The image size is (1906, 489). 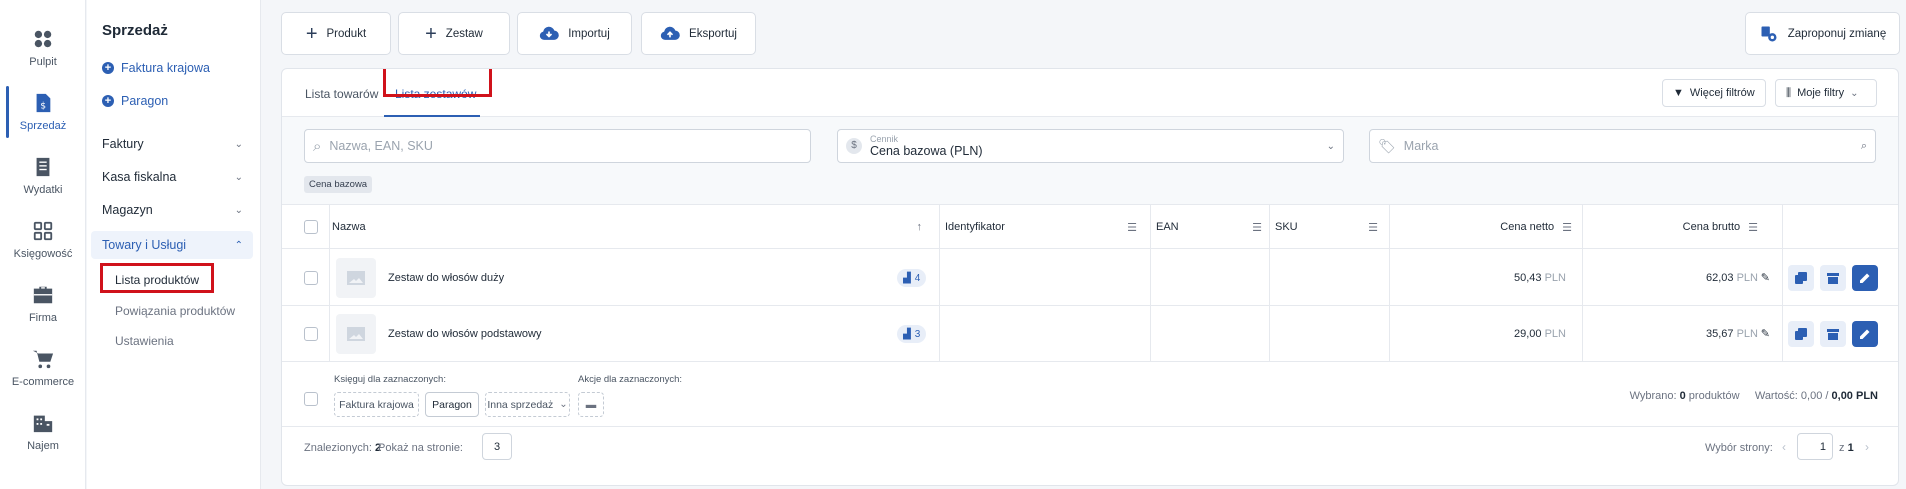 I want to click on boxes-icon: ▟, so click(x=907, y=334).